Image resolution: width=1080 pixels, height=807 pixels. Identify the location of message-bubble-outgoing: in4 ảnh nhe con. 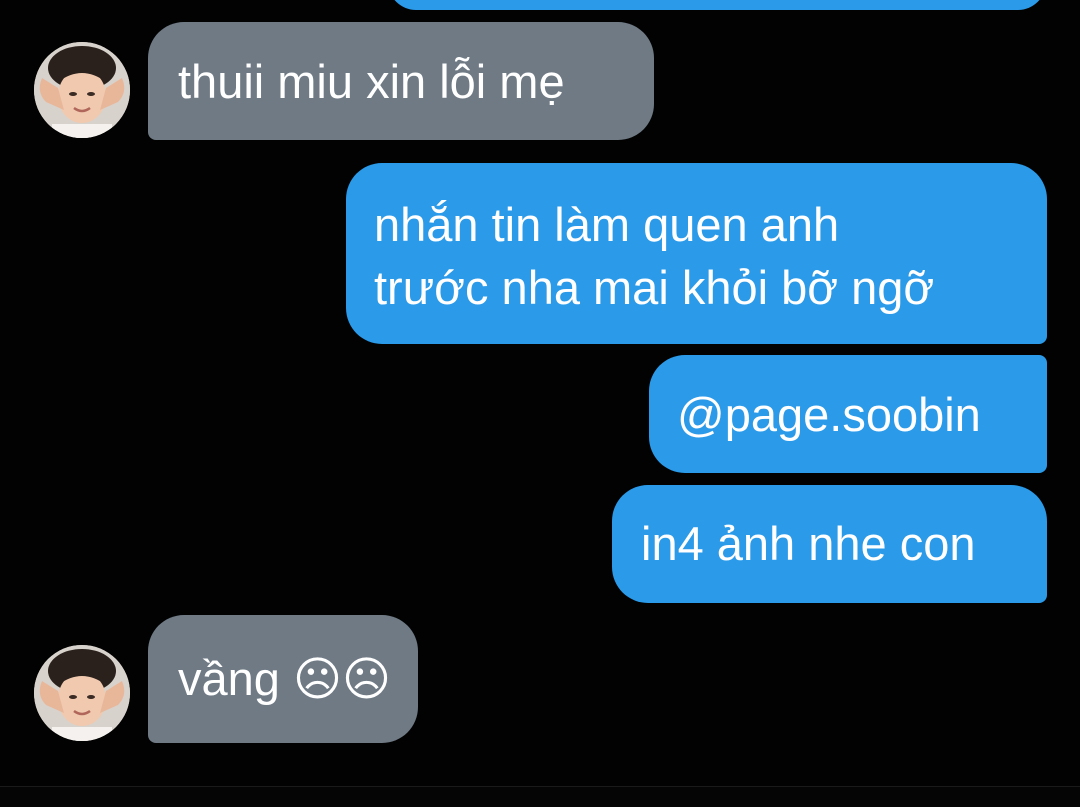
(829, 544).